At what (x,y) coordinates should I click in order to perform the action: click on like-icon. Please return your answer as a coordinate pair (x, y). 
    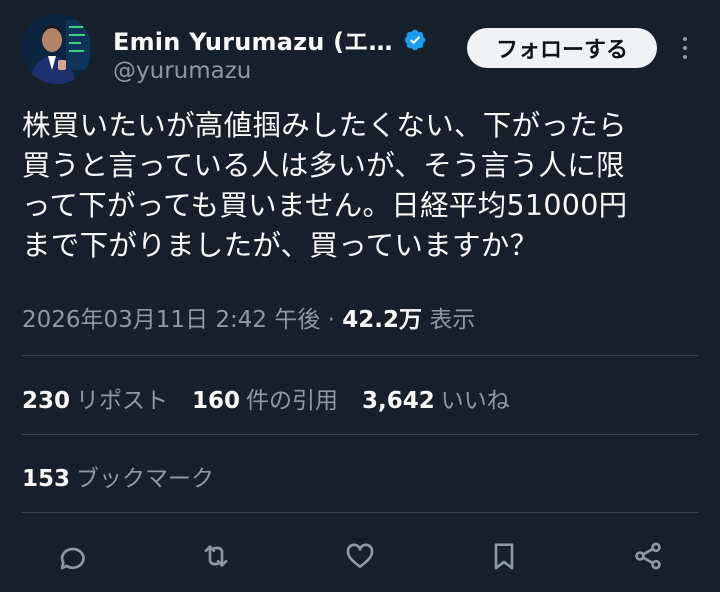
    Looking at the image, I should click on (360, 556).